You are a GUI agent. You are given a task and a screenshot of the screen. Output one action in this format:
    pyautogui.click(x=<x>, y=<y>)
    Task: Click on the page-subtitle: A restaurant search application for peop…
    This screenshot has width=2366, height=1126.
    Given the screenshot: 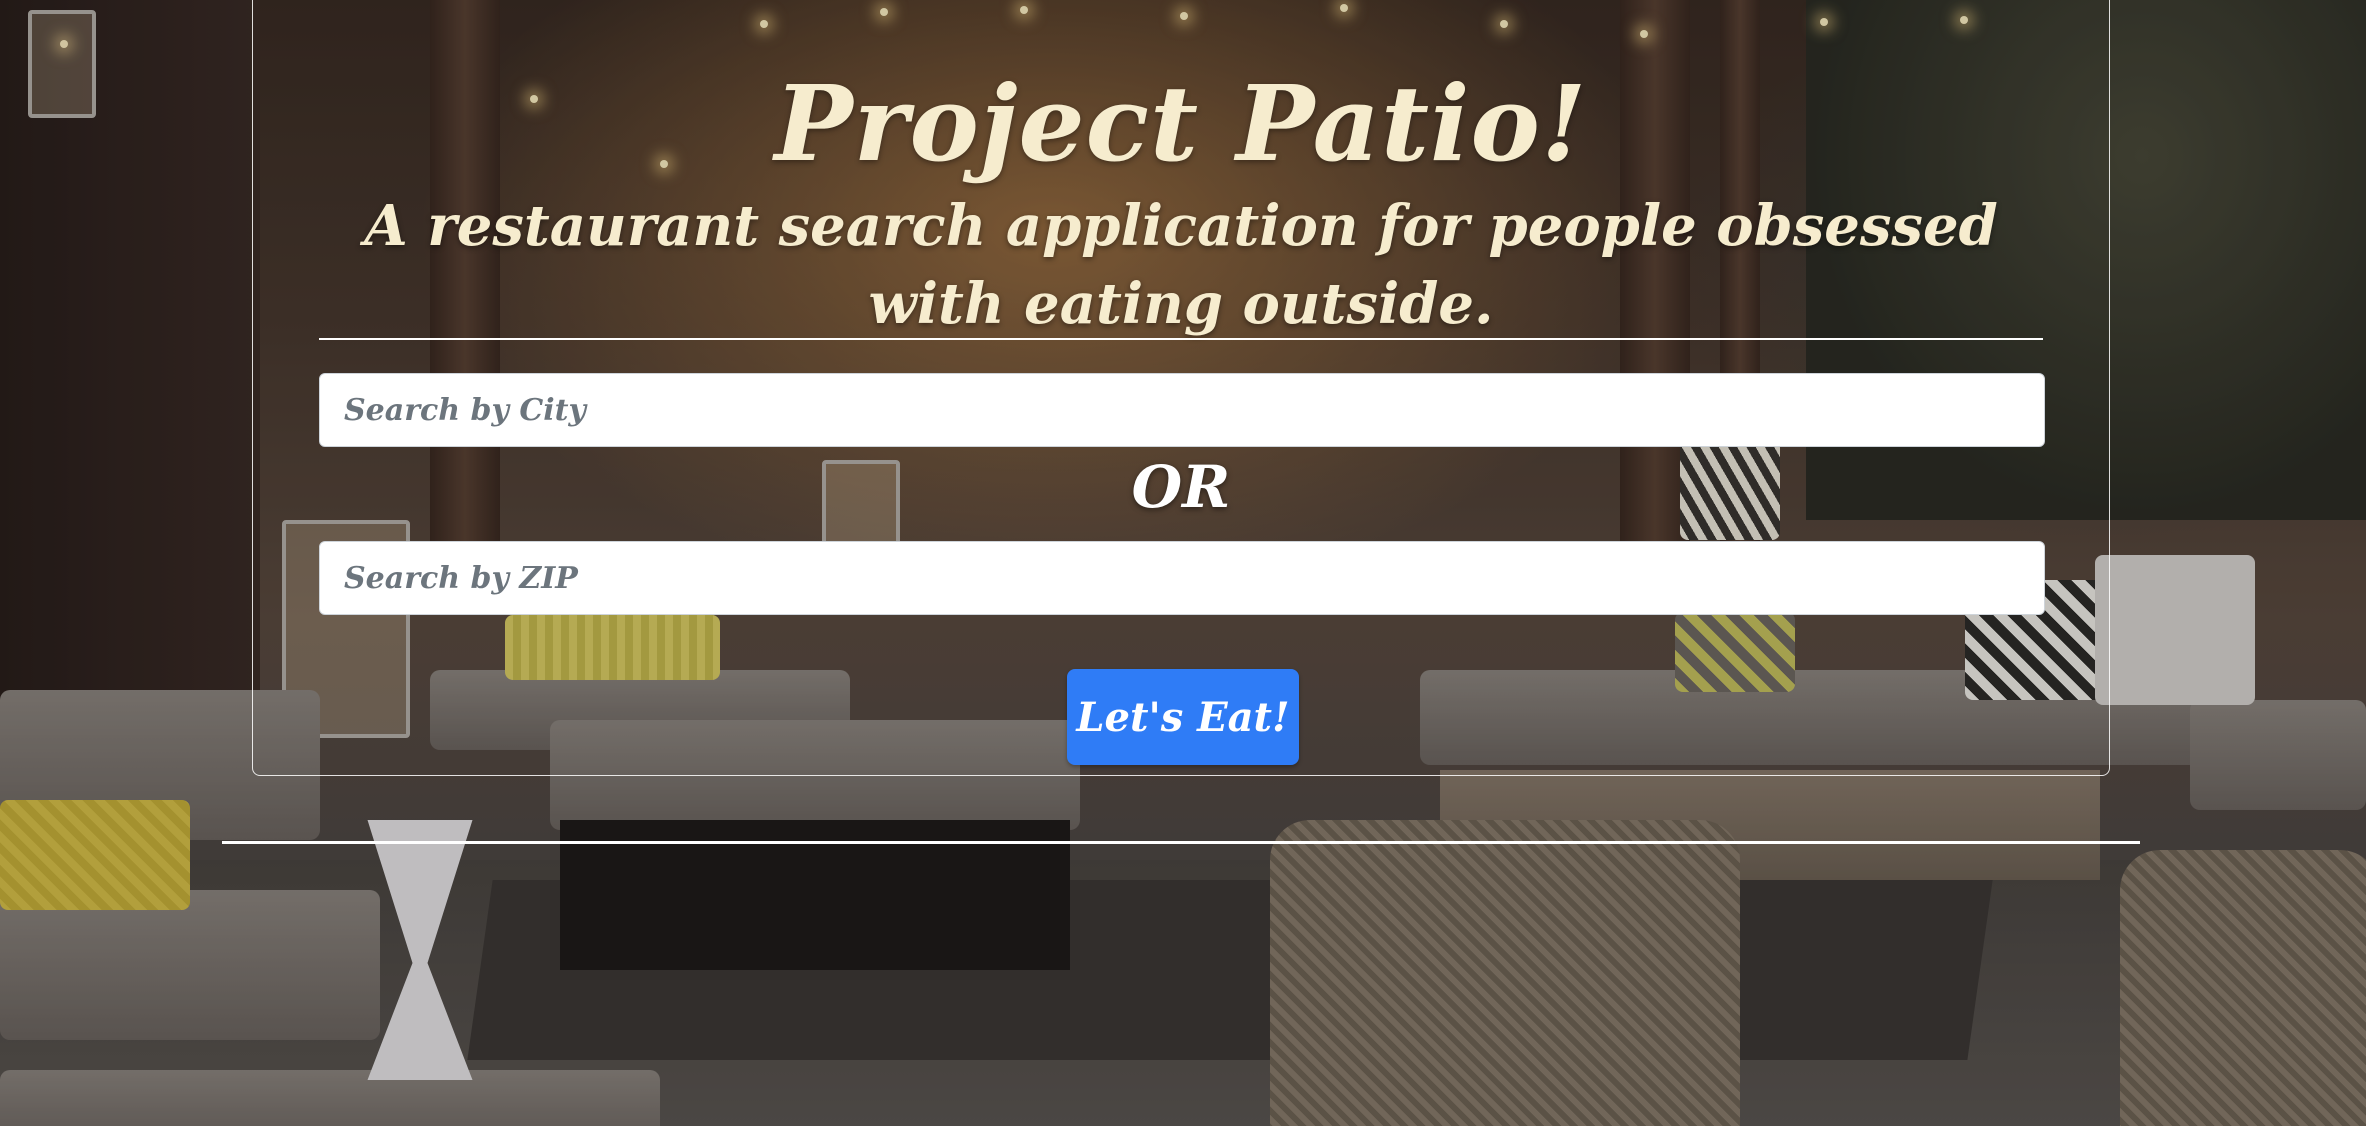 What is the action you would take?
    pyautogui.click(x=1181, y=265)
    